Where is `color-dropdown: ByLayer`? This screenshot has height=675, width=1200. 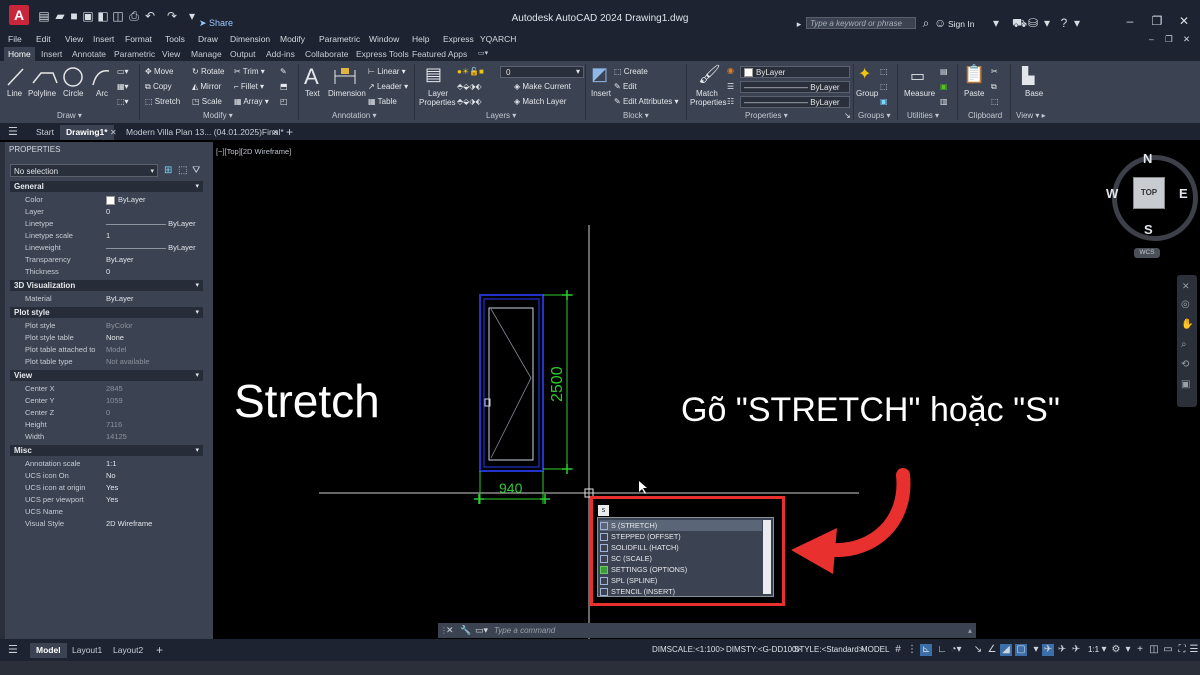 color-dropdown: ByLayer is located at coordinates (795, 72).